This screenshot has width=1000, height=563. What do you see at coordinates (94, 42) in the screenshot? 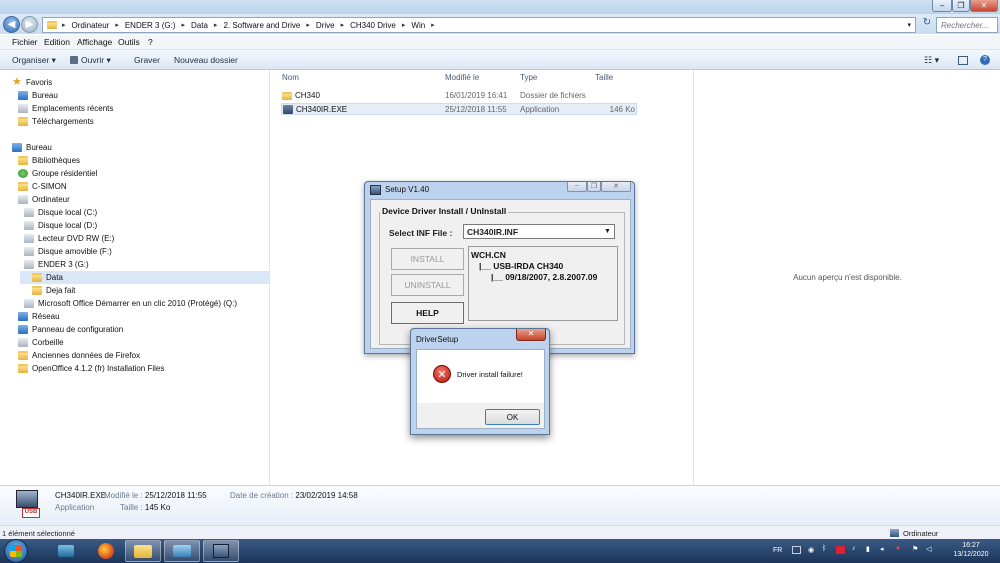
I see `menu-affichage: Affichage` at bounding box center [94, 42].